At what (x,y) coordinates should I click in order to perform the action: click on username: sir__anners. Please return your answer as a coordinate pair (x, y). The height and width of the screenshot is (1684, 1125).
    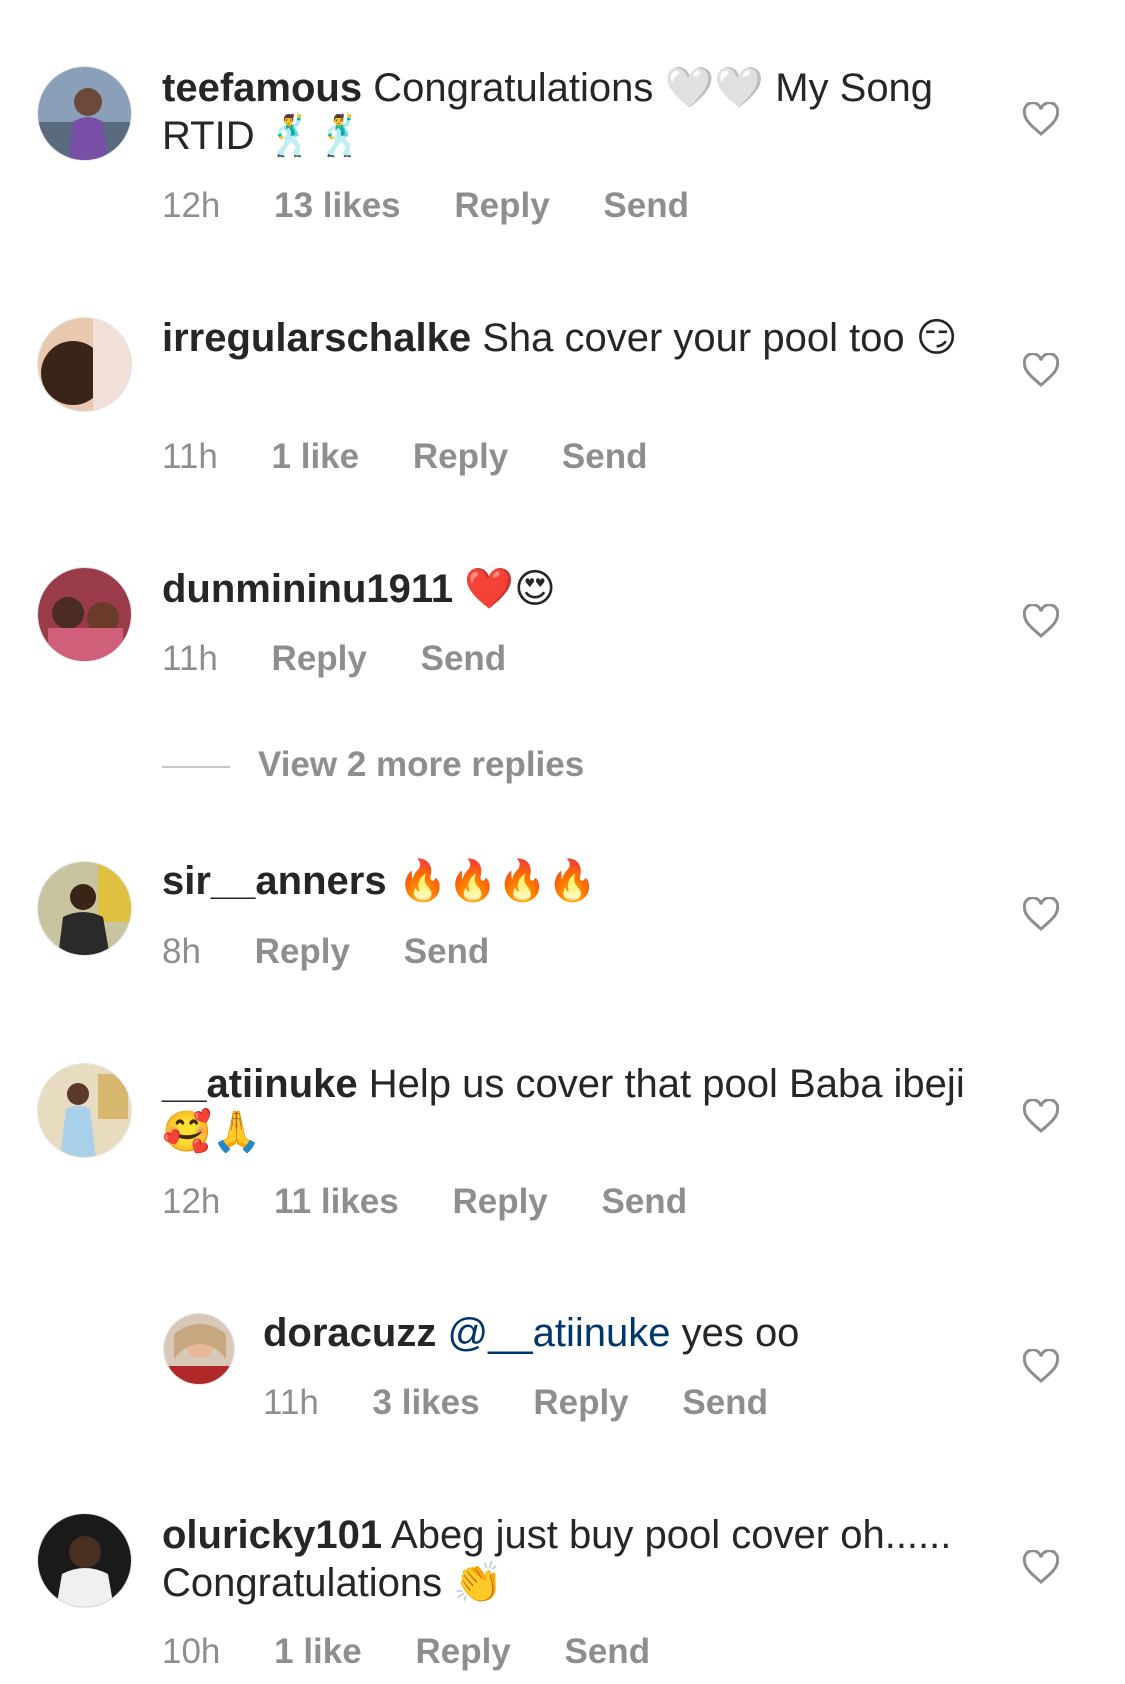
    Looking at the image, I should click on (274, 881).